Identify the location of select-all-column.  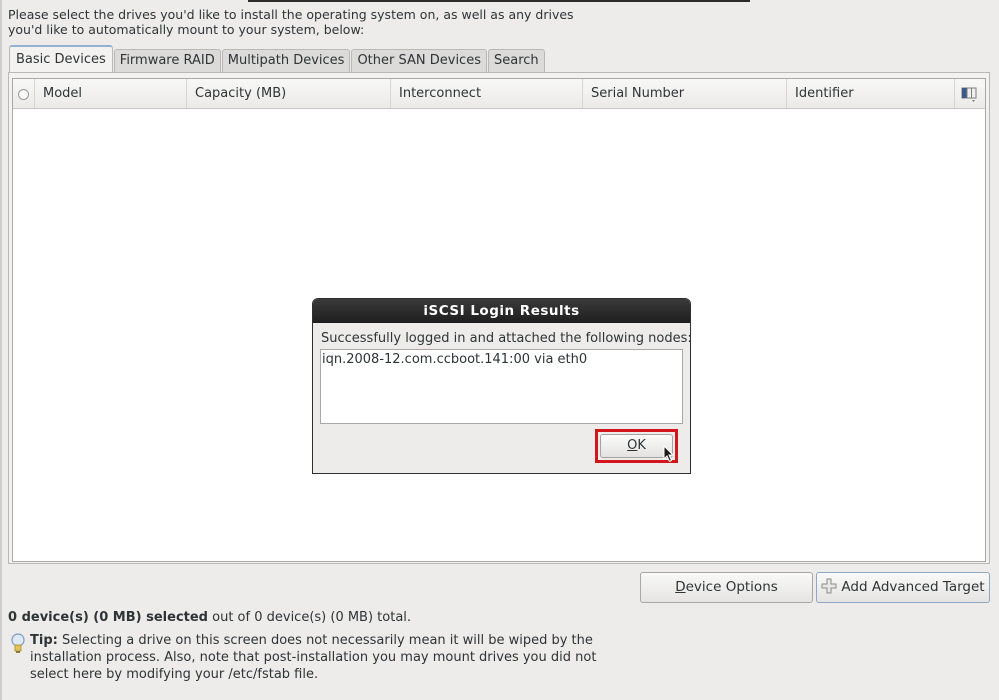
(24, 93).